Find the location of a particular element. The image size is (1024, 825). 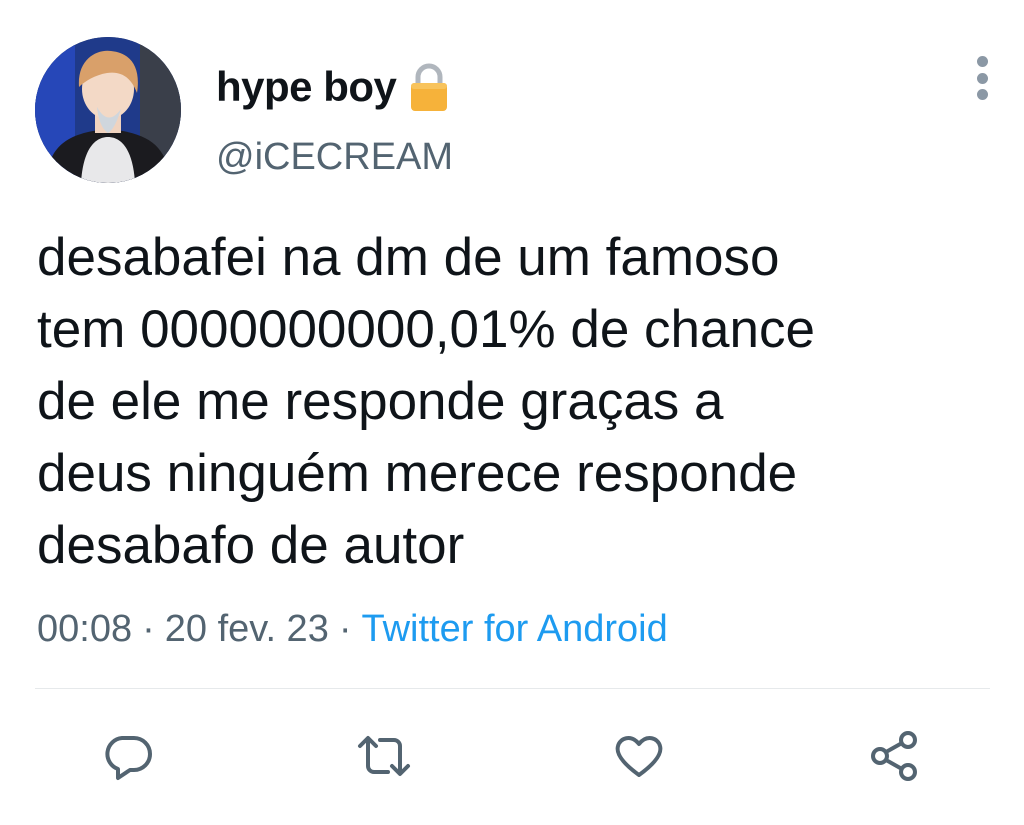

tweet-line: deus ninguém merece responde is located at coordinates (417, 473).